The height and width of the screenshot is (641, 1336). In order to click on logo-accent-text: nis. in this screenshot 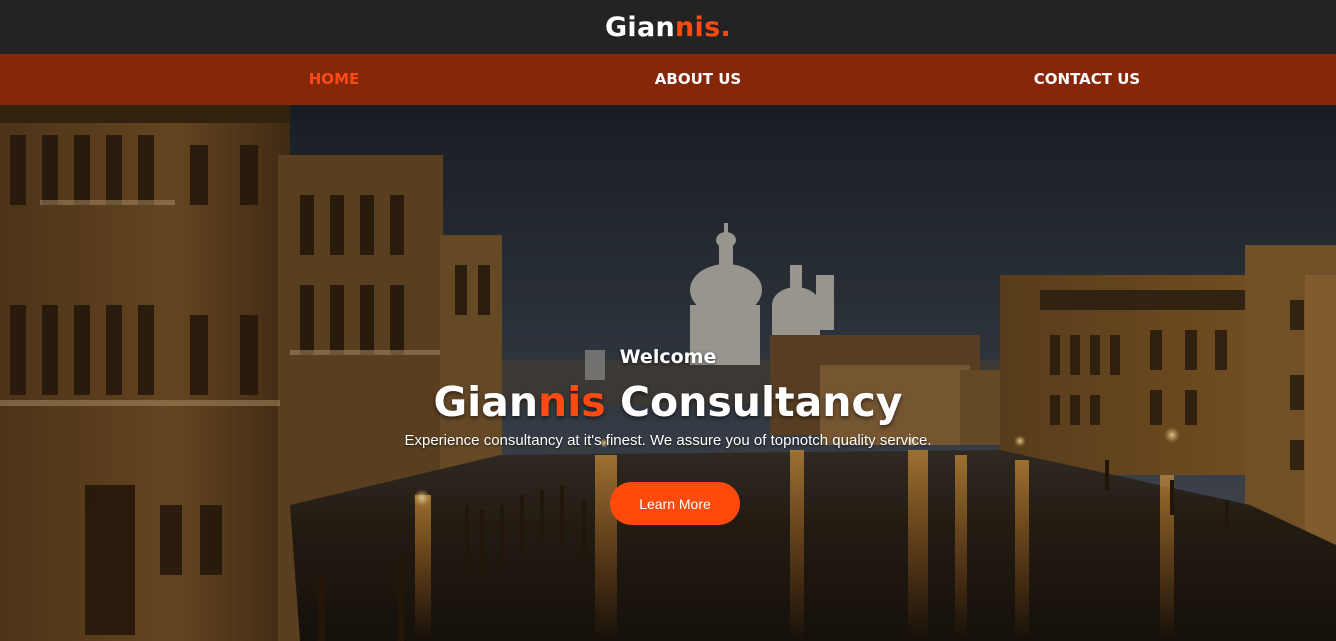, I will do `click(703, 27)`.